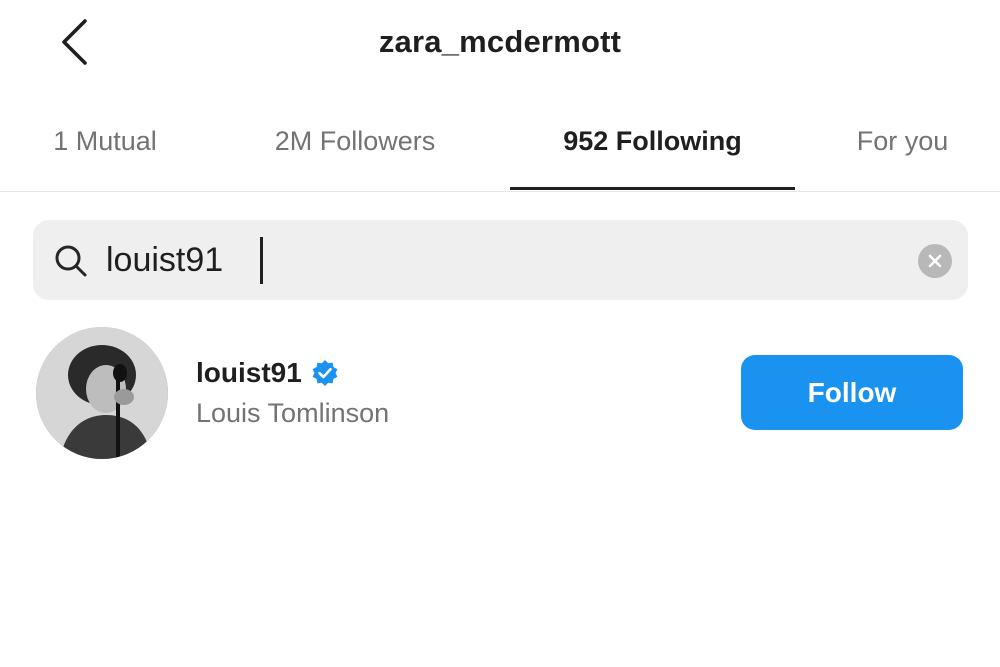  What do you see at coordinates (249, 373) in the screenshot?
I see `username: louist91` at bounding box center [249, 373].